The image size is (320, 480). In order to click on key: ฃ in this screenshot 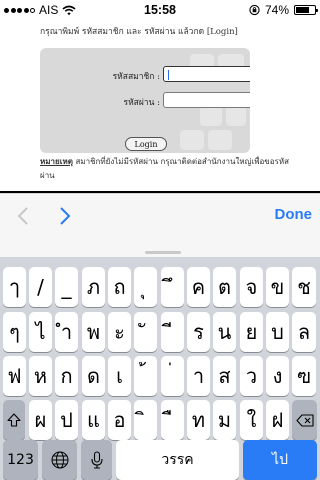, I will do `click(304, 376)`.